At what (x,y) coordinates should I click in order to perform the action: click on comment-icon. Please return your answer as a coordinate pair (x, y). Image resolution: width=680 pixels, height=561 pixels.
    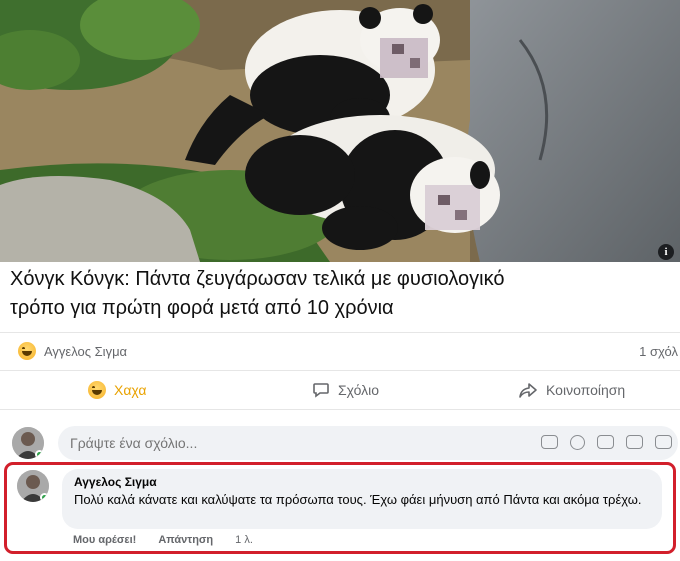
    Looking at the image, I should click on (321, 390).